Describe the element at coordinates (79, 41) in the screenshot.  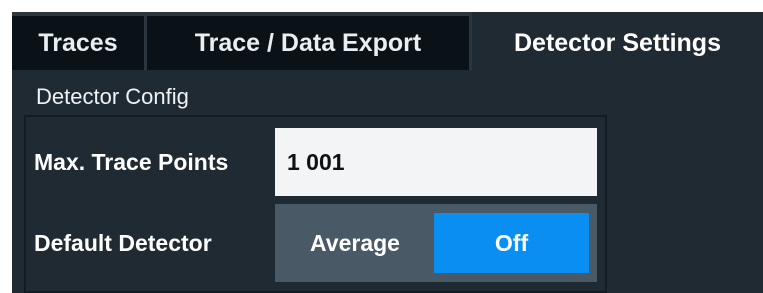
I see `tab-traces: Traces` at that location.